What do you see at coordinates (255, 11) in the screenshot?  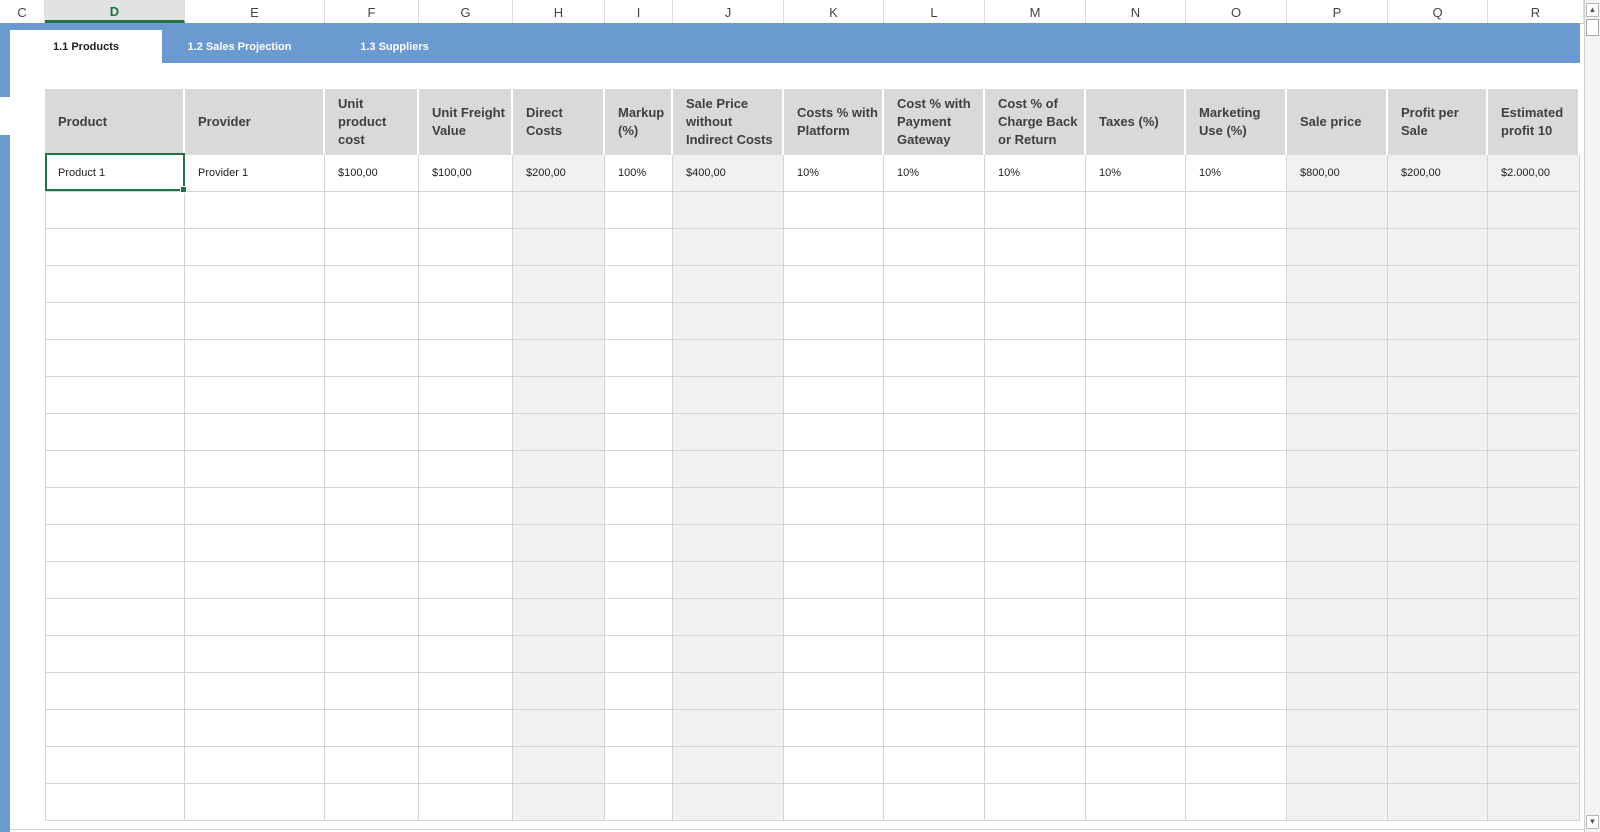 I see `column-letter-e: E` at bounding box center [255, 11].